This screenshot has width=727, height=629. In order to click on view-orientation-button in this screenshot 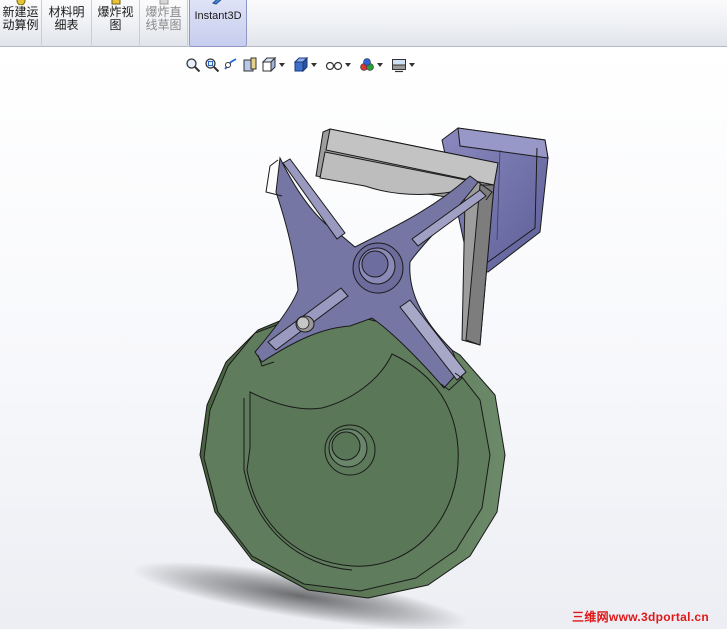, I will do `click(275, 65)`.